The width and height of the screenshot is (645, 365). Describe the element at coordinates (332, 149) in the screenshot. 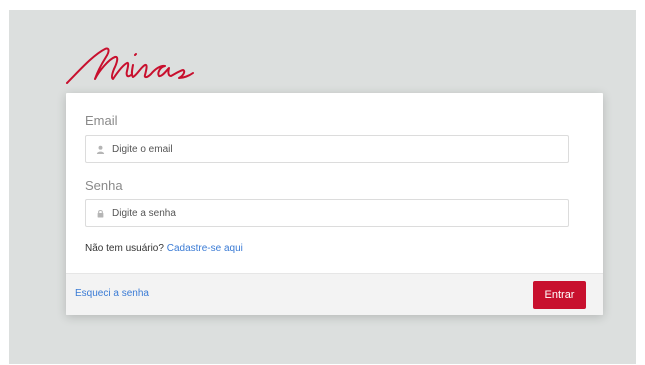

I see `email-input` at that location.